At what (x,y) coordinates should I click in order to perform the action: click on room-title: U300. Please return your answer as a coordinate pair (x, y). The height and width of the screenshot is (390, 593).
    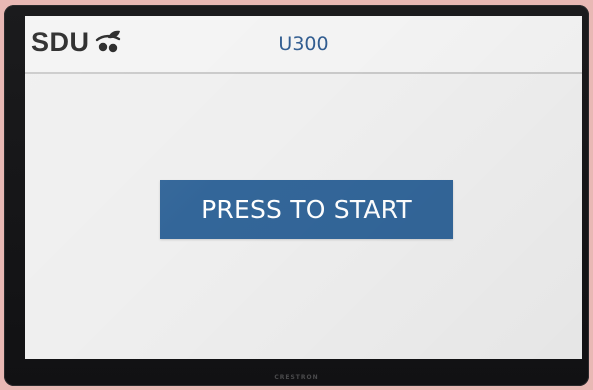
    Looking at the image, I should click on (303, 44).